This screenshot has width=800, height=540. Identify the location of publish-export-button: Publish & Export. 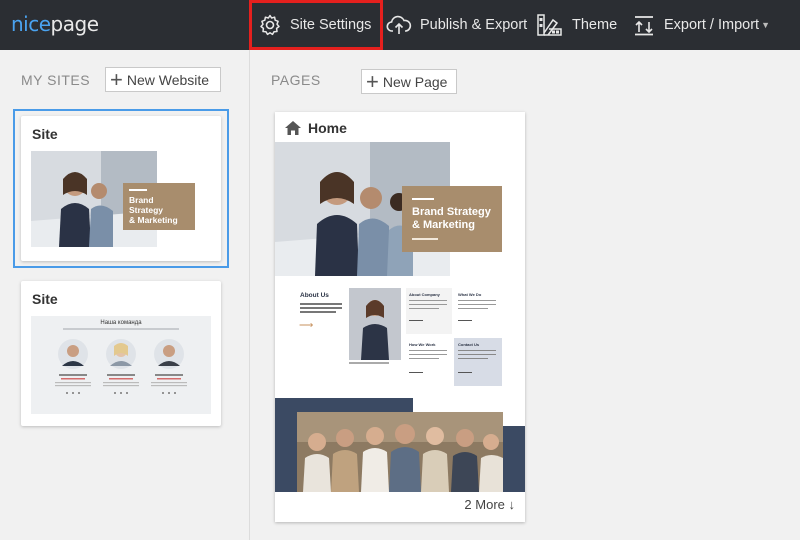
(456, 25).